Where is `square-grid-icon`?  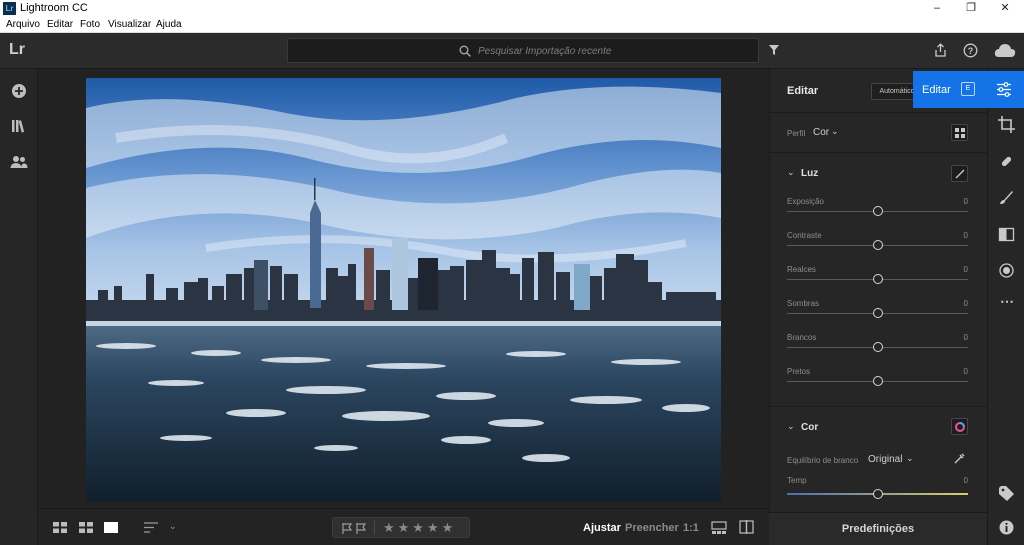
square-grid-icon is located at coordinates (60, 527).